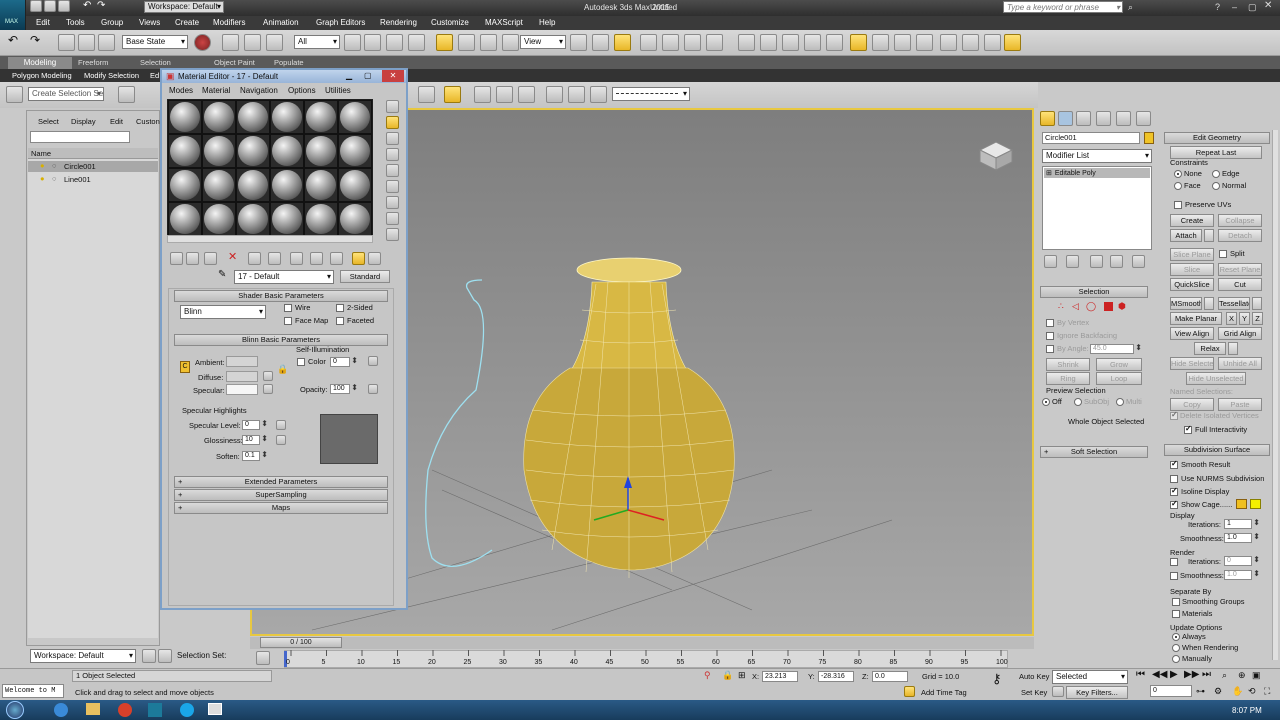 This screenshot has height=720, width=1280. Describe the element at coordinates (1061, 306) in the screenshot. I see `vertex-mode-icon: ∴` at that location.